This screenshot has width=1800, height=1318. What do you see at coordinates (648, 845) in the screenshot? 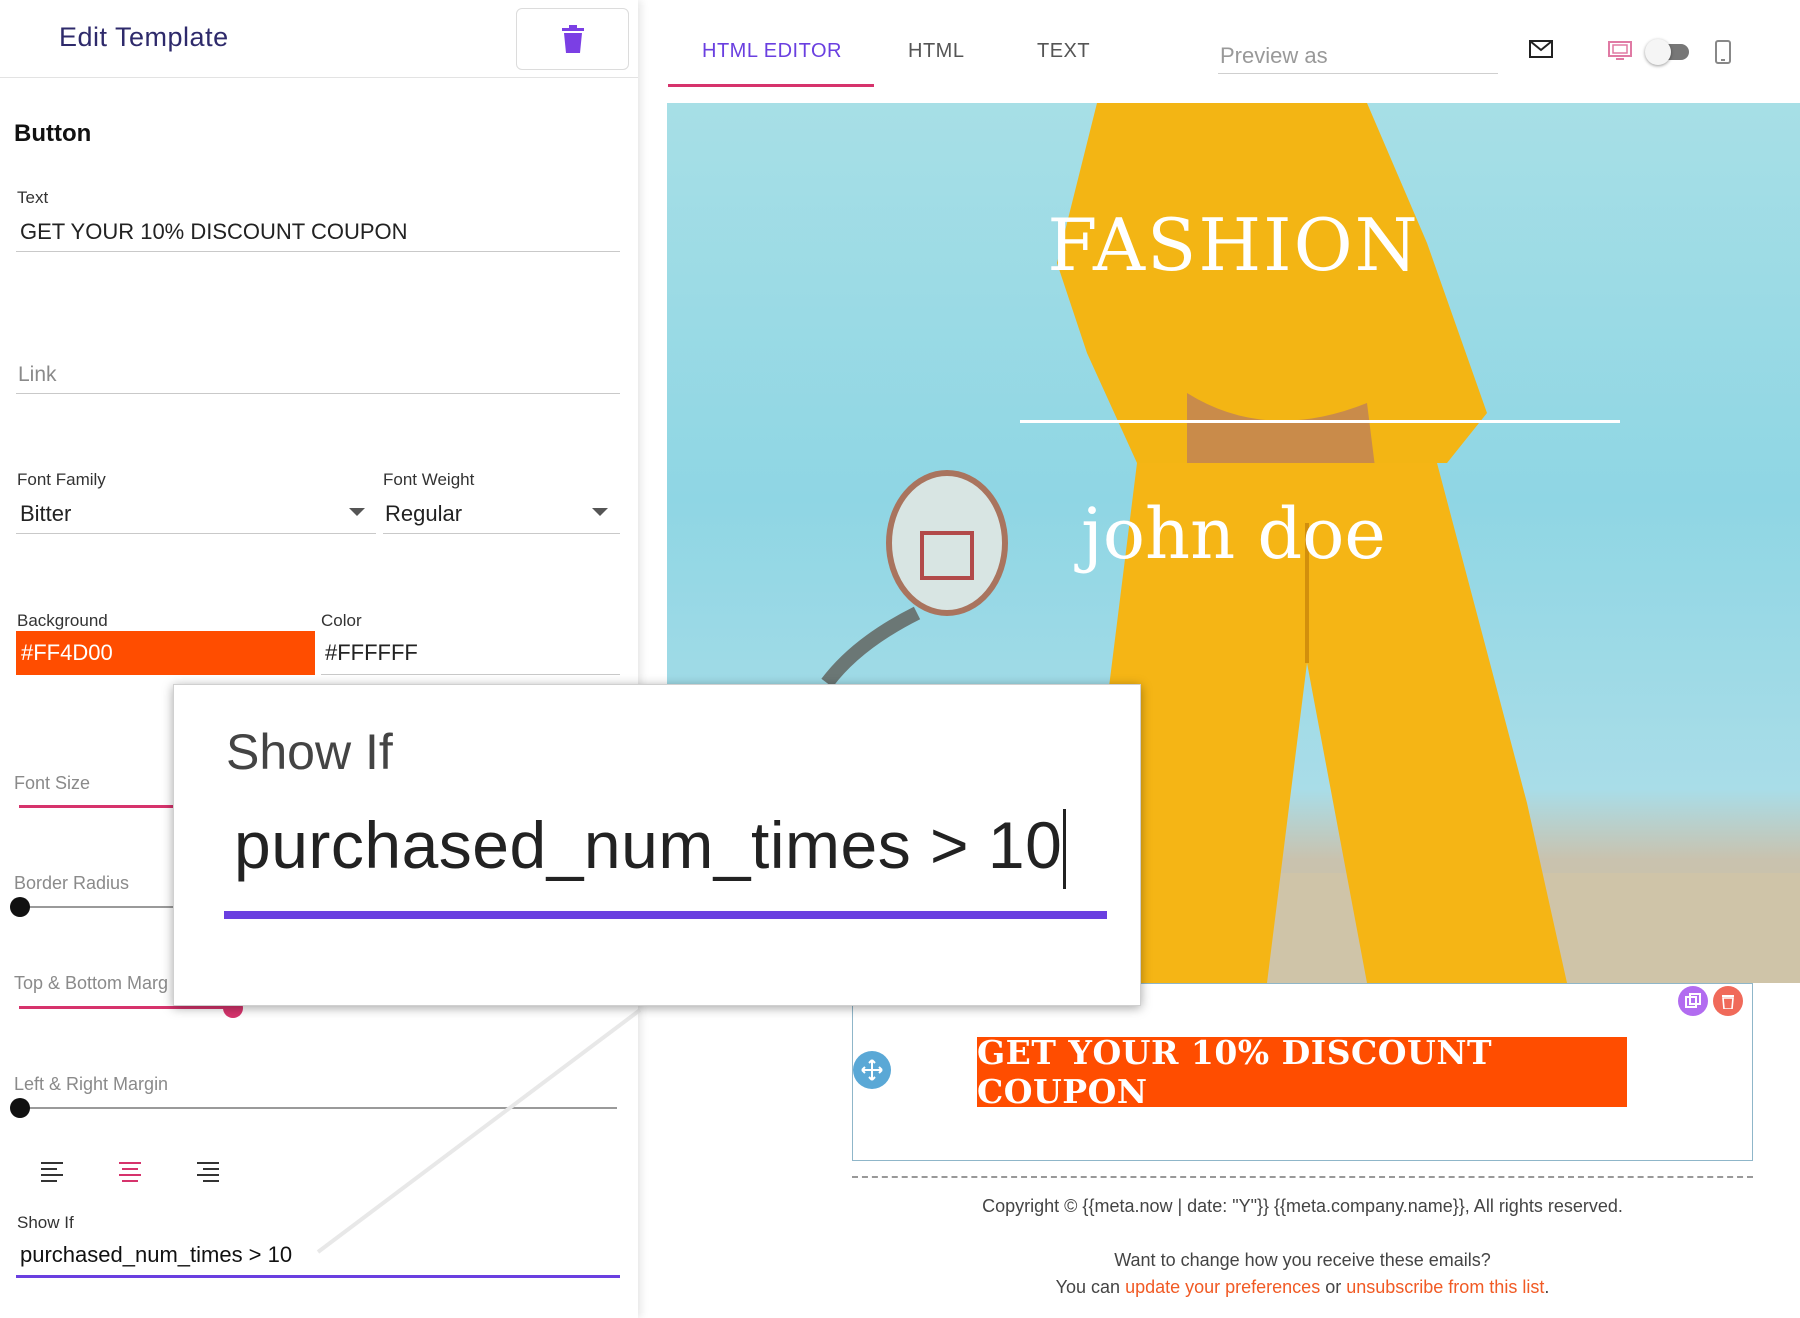
I see `zoom-show-if-value: purchased_num_times > 10` at bounding box center [648, 845].